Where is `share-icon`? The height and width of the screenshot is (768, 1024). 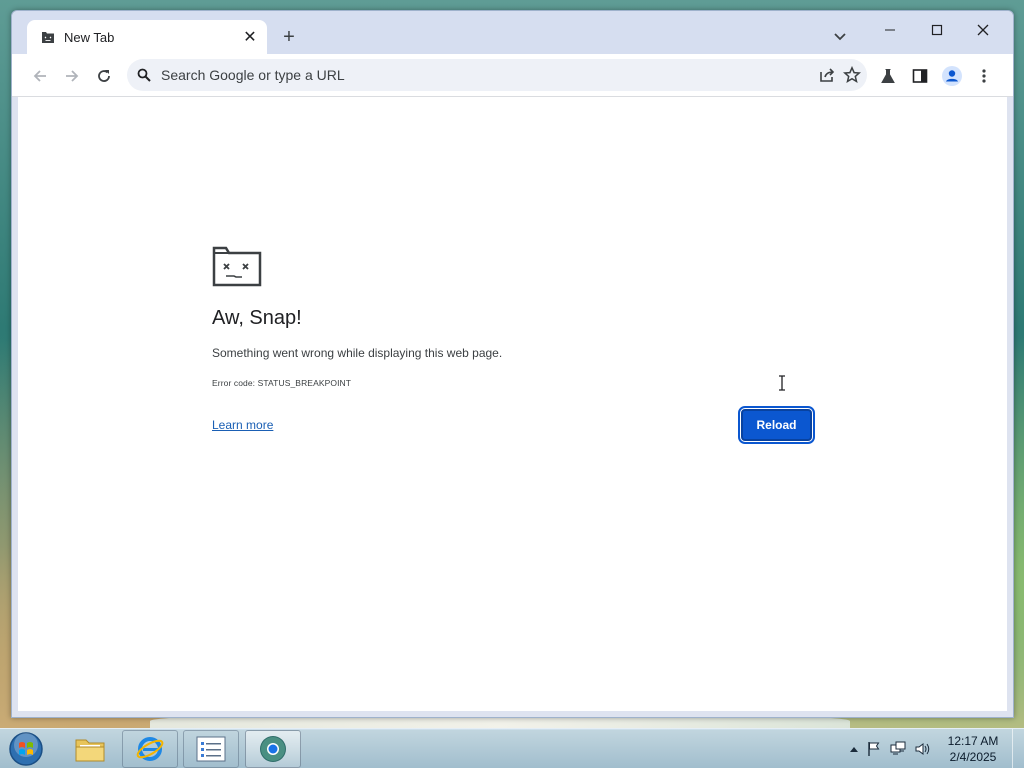
share-icon is located at coordinates (827, 75).